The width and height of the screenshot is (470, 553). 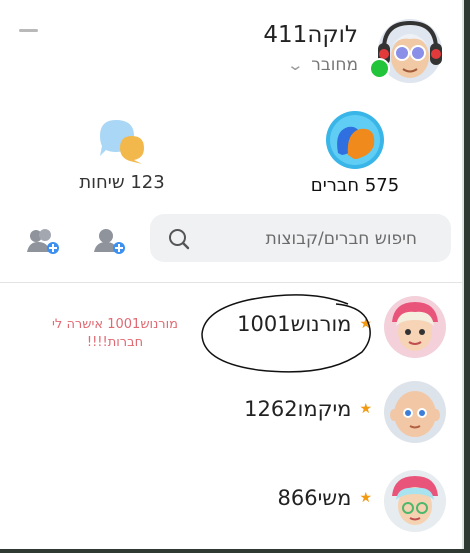 What do you see at coordinates (379, 68) in the screenshot?
I see `online-status-dot` at bounding box center [379, 68].